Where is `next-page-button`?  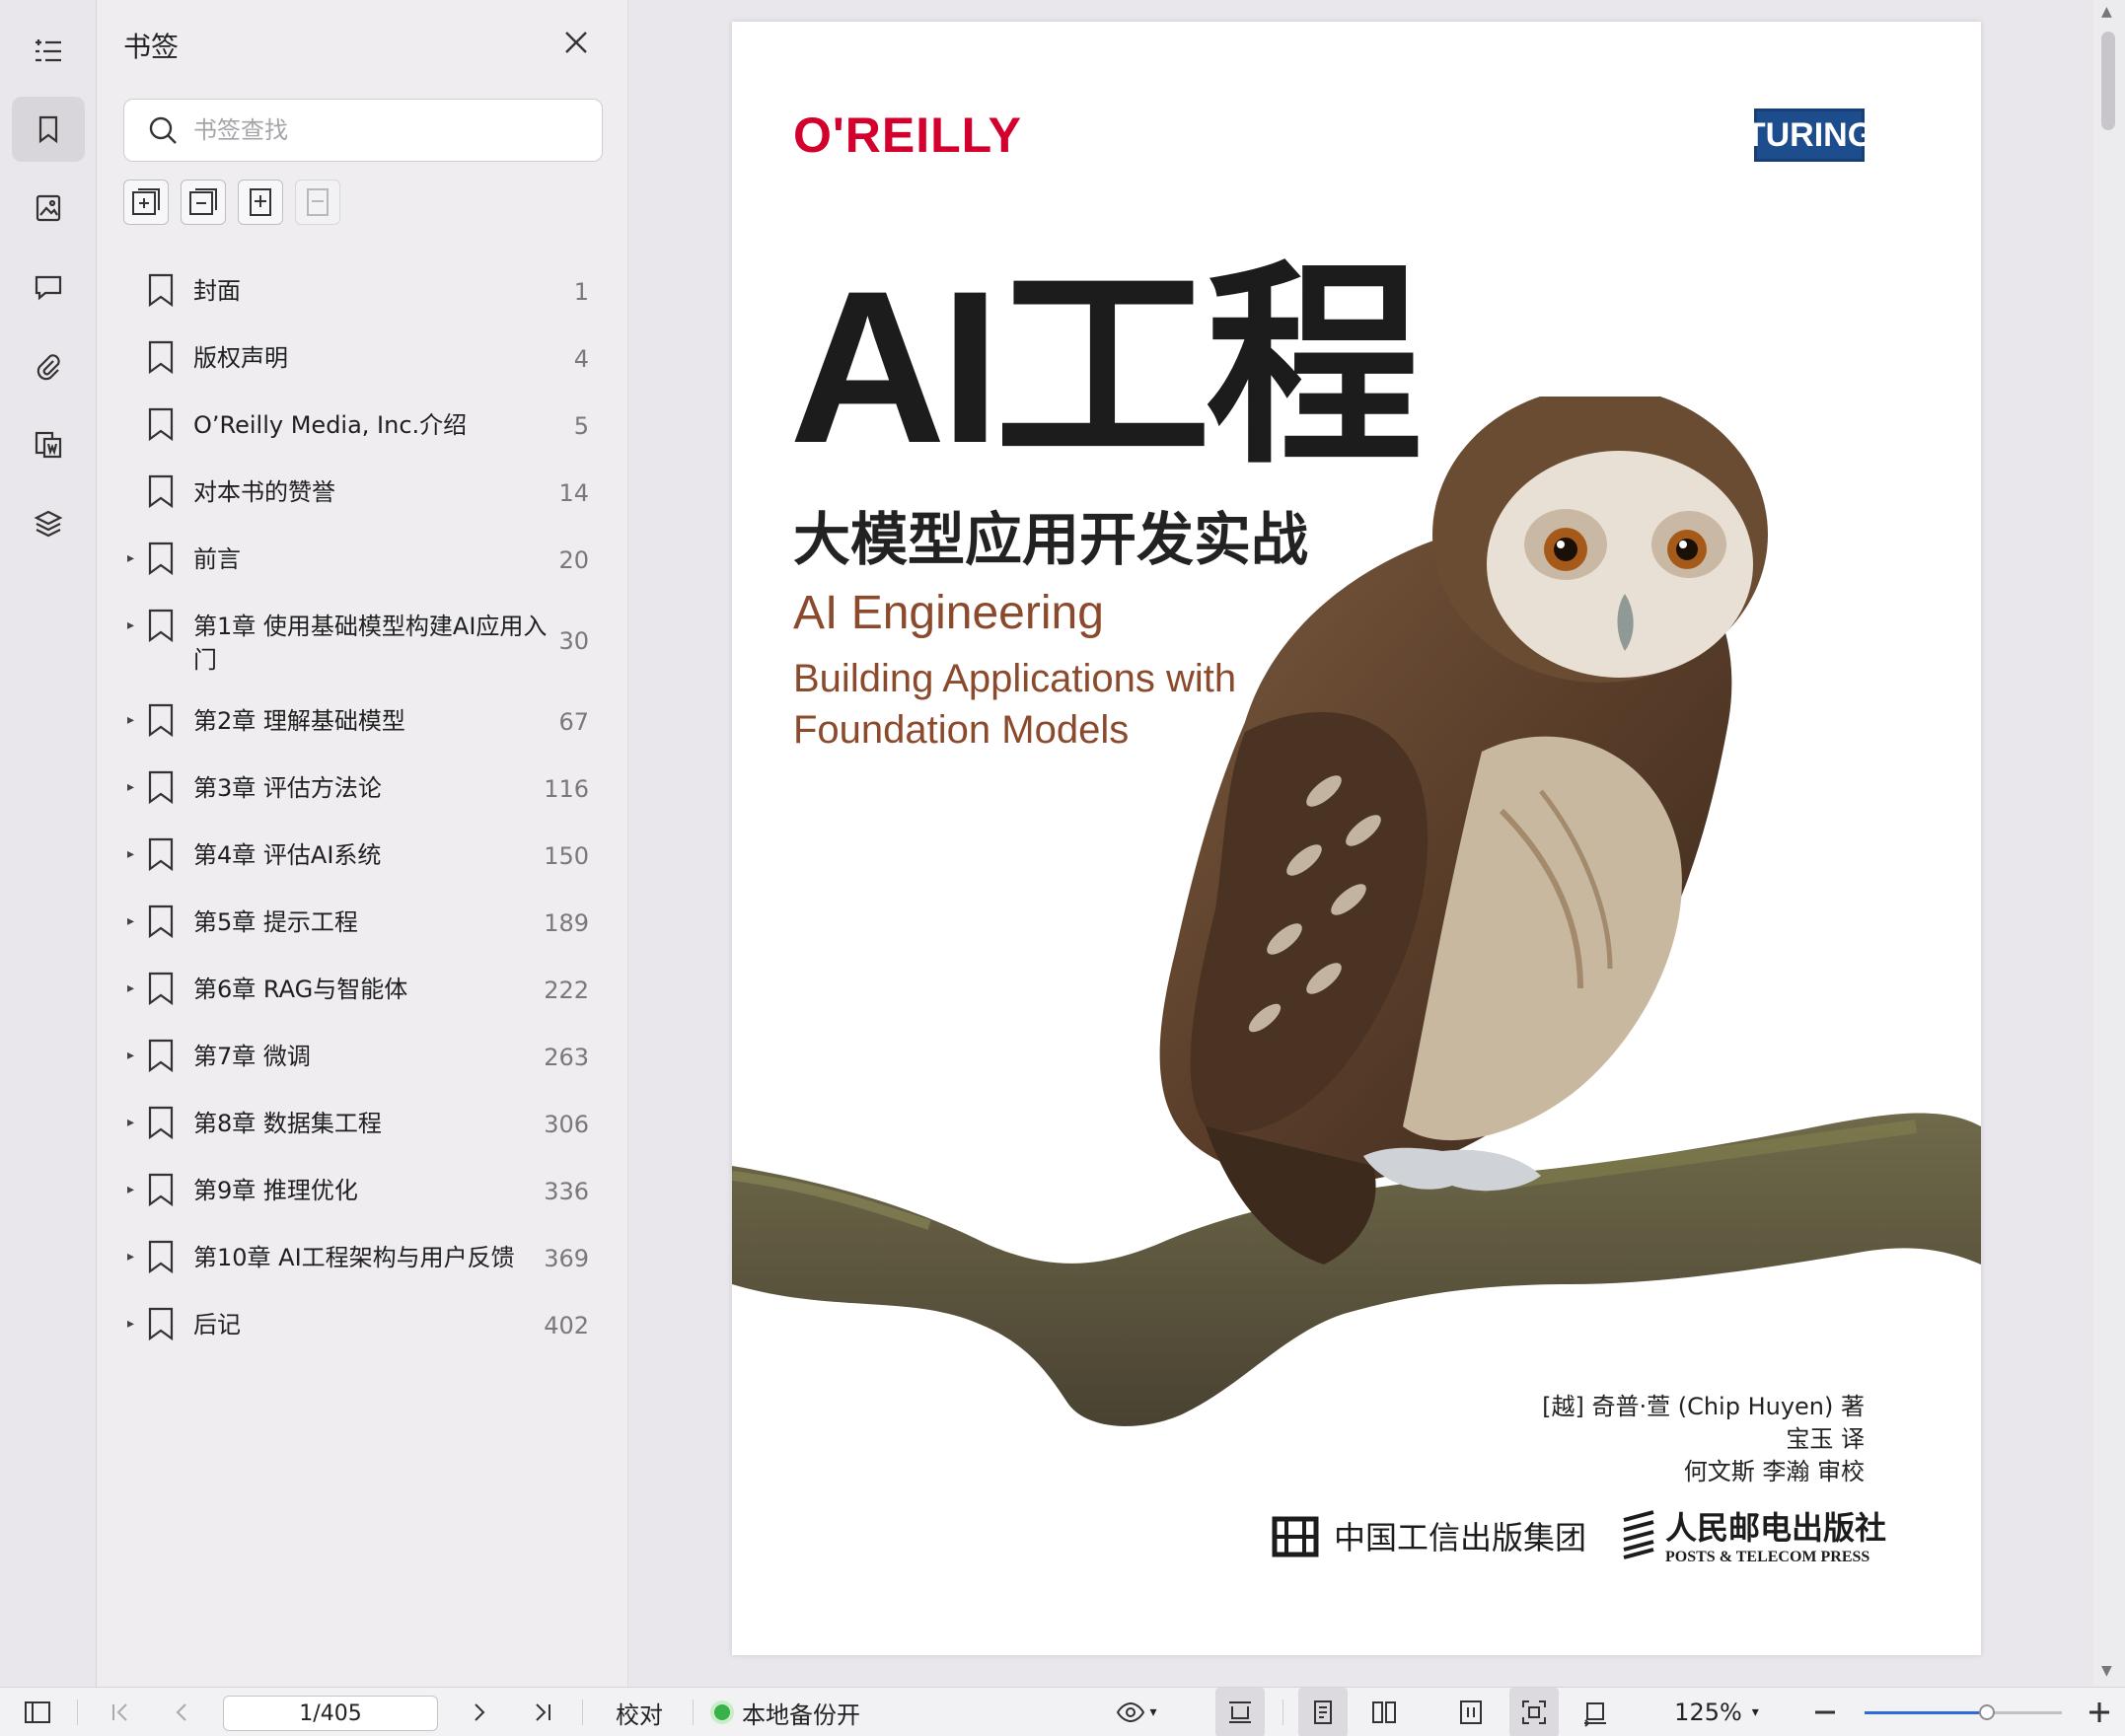 next-page-button is located at coordinates (479, 1712).